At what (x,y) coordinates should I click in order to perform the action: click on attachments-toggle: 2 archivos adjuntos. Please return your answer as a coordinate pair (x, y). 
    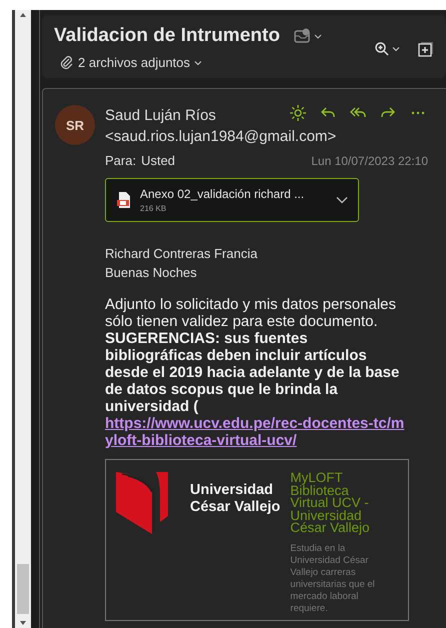
    Looking at the image, I should click on (131, 62).